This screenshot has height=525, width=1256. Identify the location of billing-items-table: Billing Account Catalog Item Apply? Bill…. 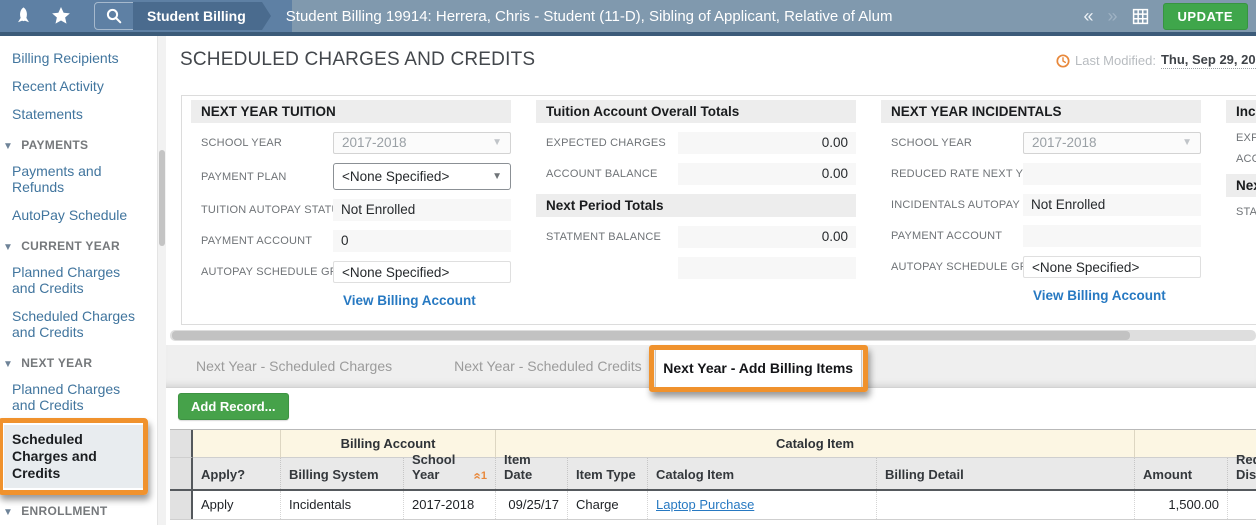
(713, 474).